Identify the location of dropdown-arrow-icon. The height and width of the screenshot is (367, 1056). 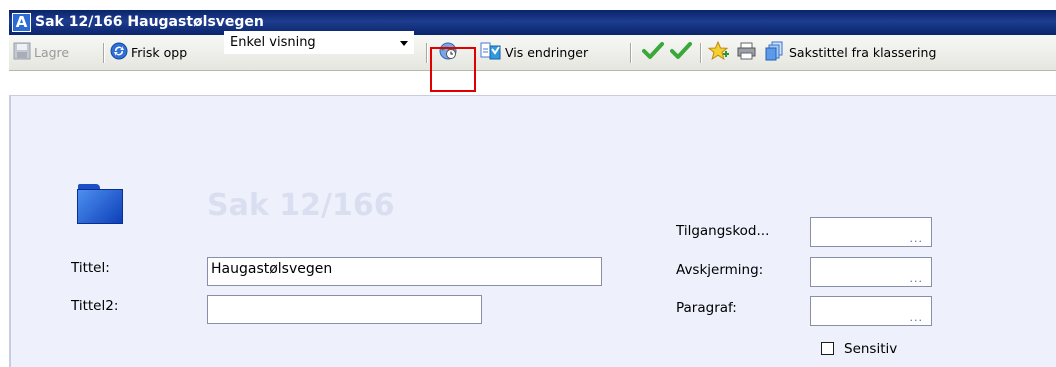
(404, 43).